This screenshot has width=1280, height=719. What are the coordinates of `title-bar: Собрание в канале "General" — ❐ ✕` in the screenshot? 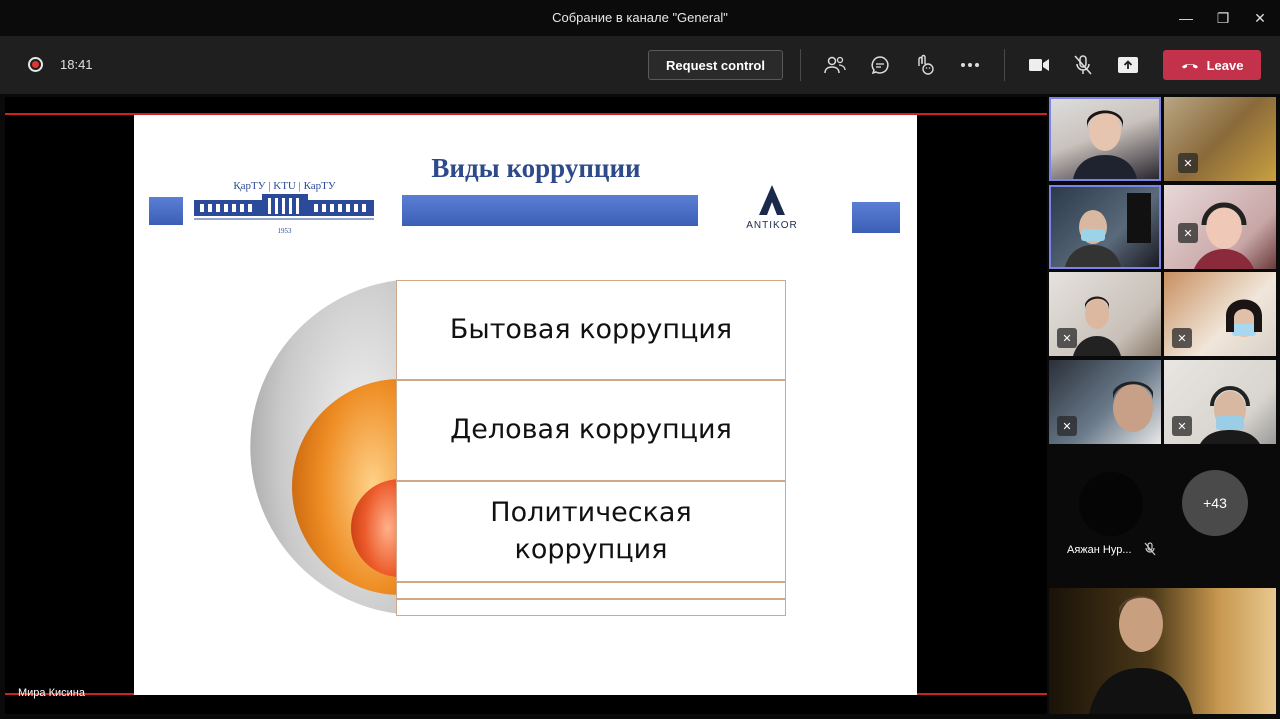 It's located at (640, 18).